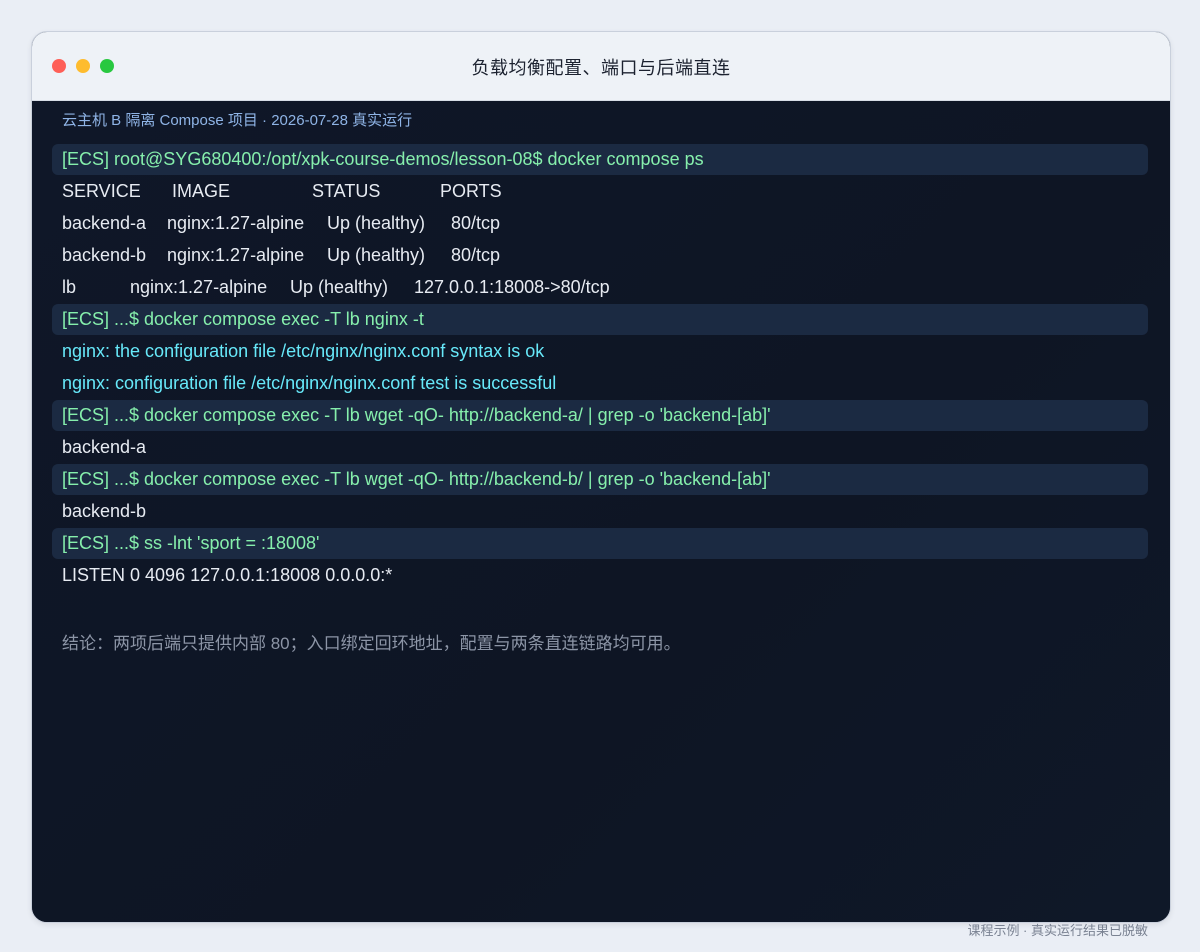 The width and height of the screenshot is (1200, 952). Describe the element at coordinates (227, 575) in the screenshot. I see `output-ss-listen: LISTEN 0 4096 127.0.0.1:18008 0.0.0.0:*` at that location.